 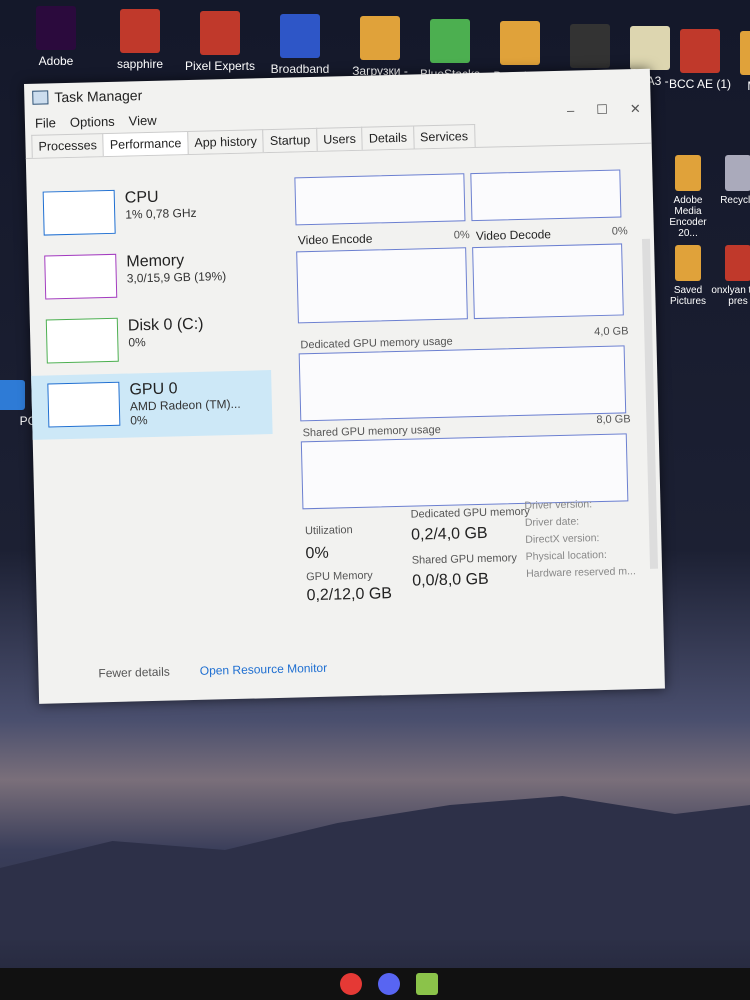 I want to click on icon-label: Recycle, so click(x=735, y=200).